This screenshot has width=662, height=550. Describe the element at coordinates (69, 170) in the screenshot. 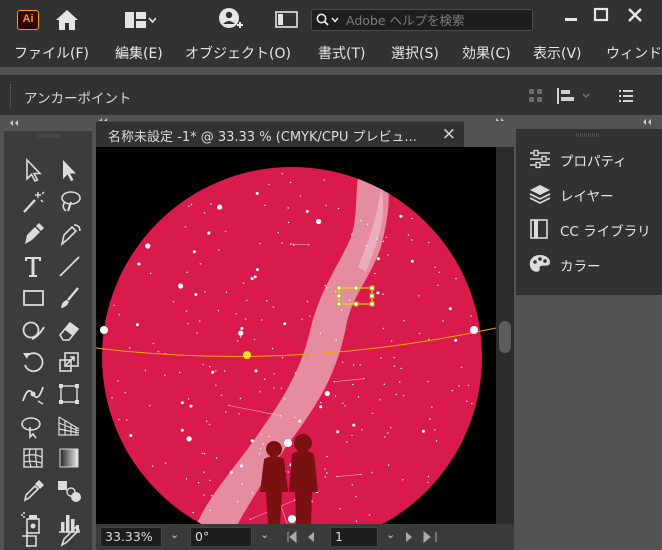

I see `direct-selection-tool-icon` at that location.